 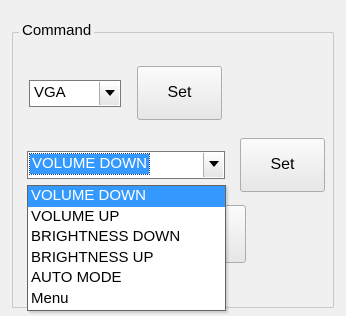 What do you see at coordinates (126, 258) in the screenshot?
I see `dropdown-item-brightness-up: BRIGHTNESS UP` at bounding box center [126, 258].